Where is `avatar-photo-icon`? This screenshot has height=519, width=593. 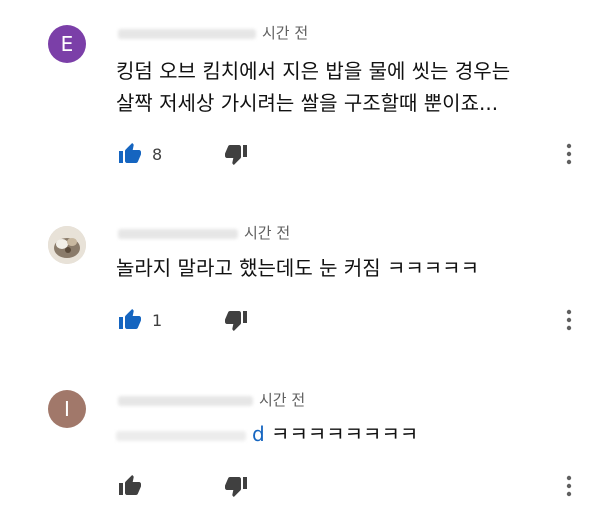 avatar-photo-icon is located at coordinates (67, 245).